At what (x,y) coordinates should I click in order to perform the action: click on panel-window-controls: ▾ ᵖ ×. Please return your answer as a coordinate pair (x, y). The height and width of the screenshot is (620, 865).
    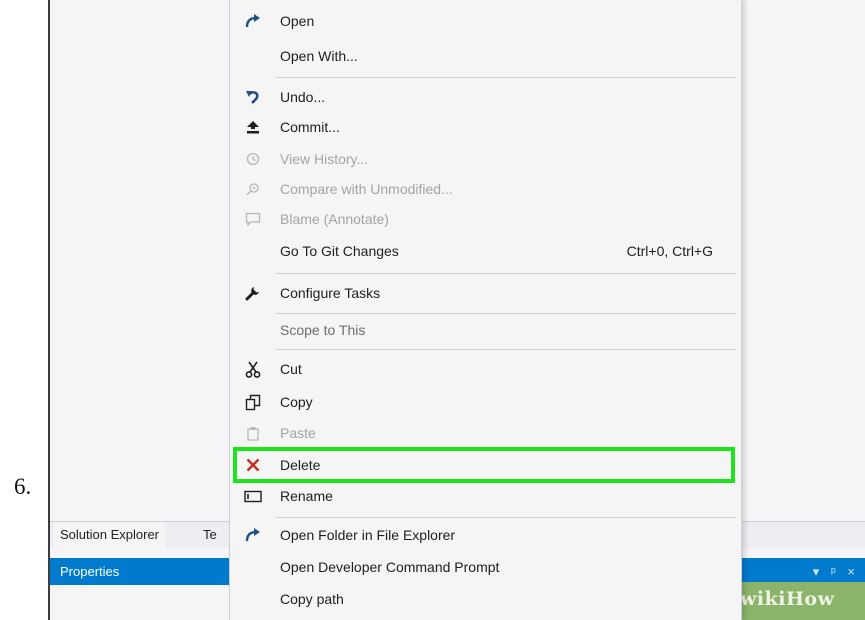
    Looking at the image, I should click on (836, 571).